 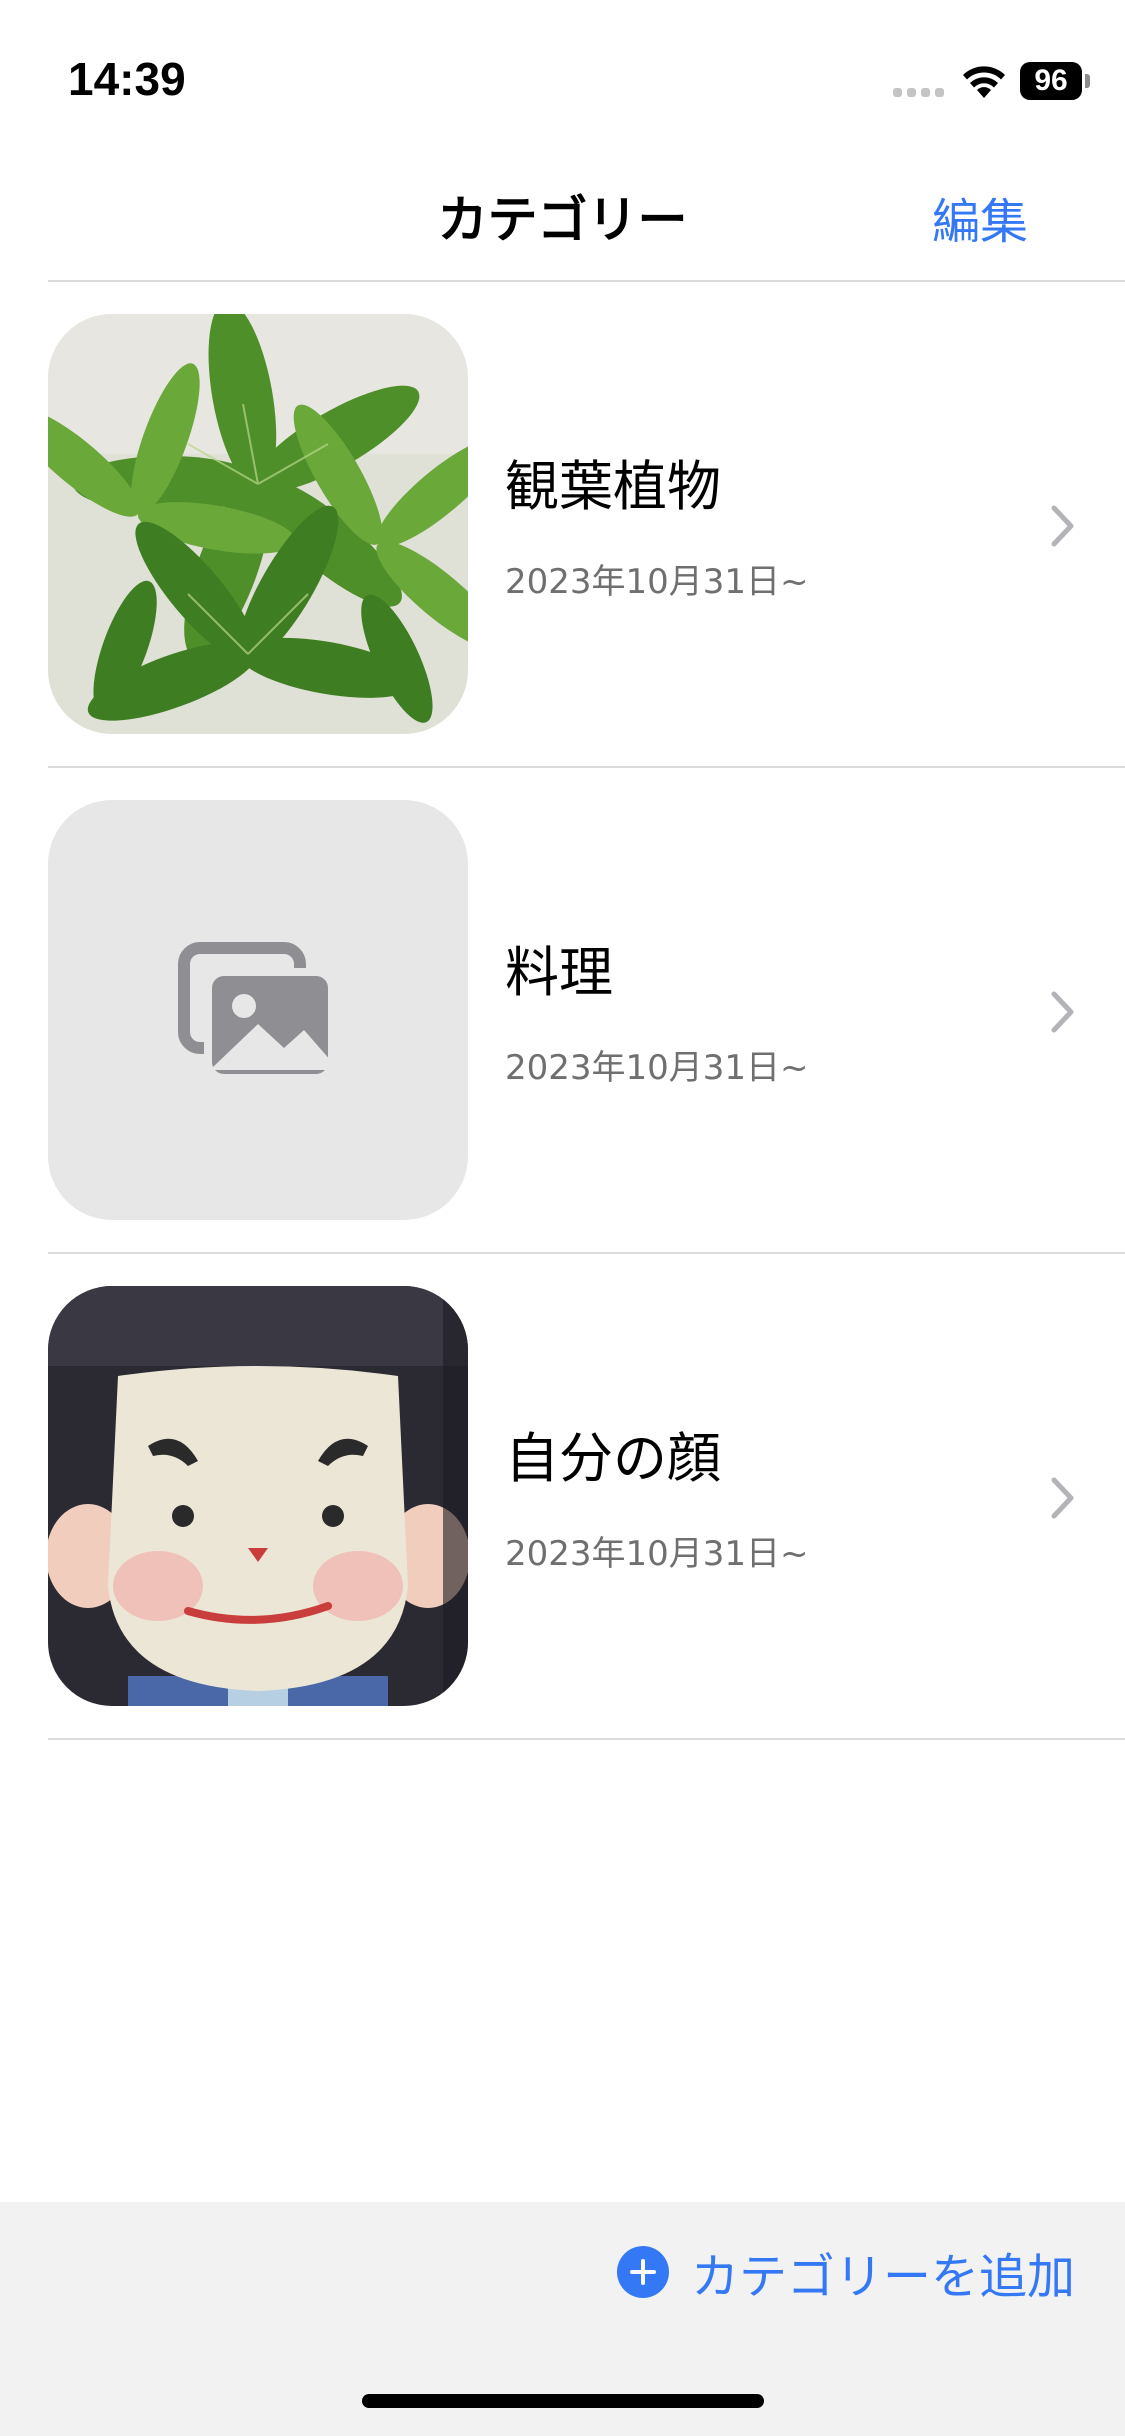 What do you see at coordinates (980, 217) in the screenshot?
I see `edit-button: 編集` at bounding box center [980, 217].